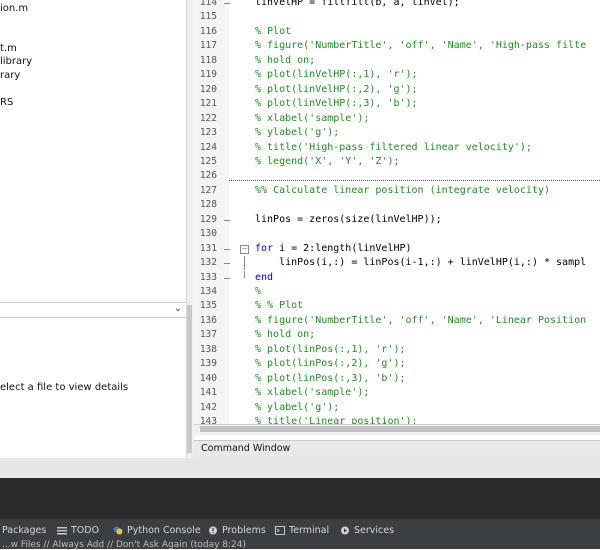 The width and height of the screenshot is (600, 550). I want to click on line-number: 127, so click(208, 190).